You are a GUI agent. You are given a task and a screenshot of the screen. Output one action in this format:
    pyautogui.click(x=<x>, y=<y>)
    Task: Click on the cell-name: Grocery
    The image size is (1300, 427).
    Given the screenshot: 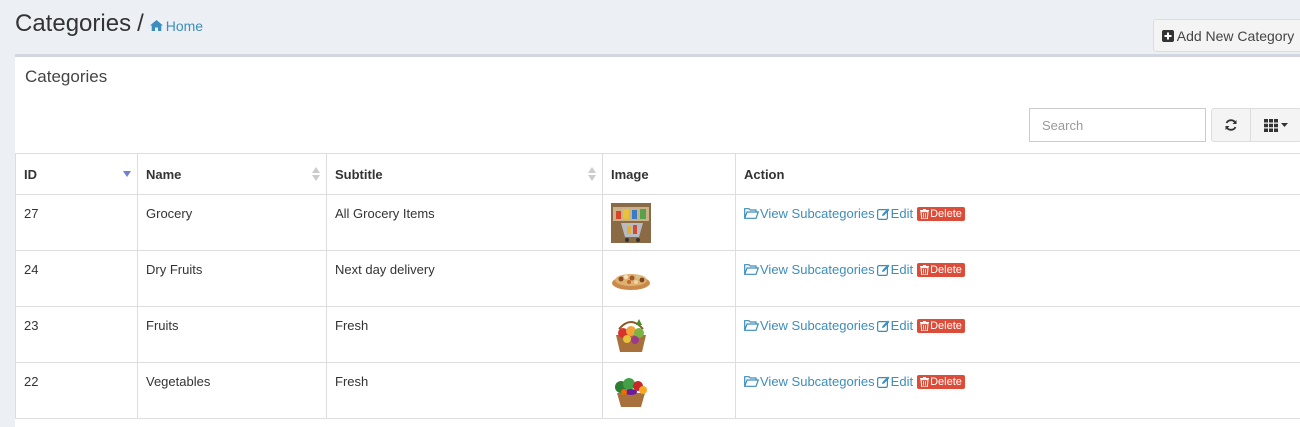 What is the action you would take?
    pyautogui.click(x=232, y=223)
    